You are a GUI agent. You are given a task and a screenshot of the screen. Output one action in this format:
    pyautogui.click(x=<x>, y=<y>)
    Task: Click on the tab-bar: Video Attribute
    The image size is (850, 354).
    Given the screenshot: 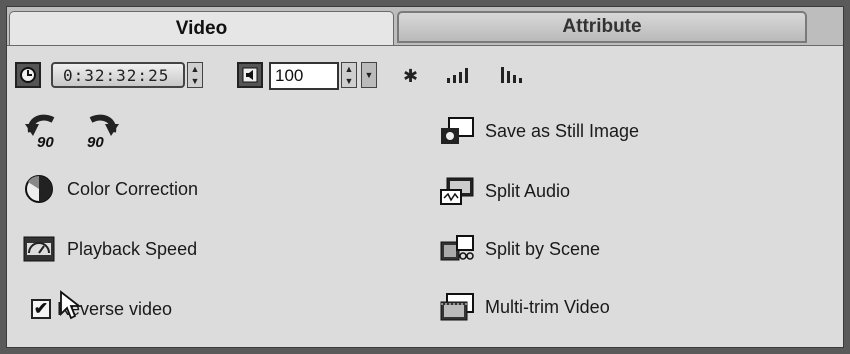 What is the action you would take?
    pyautogui.click(x=425, y=26)
    